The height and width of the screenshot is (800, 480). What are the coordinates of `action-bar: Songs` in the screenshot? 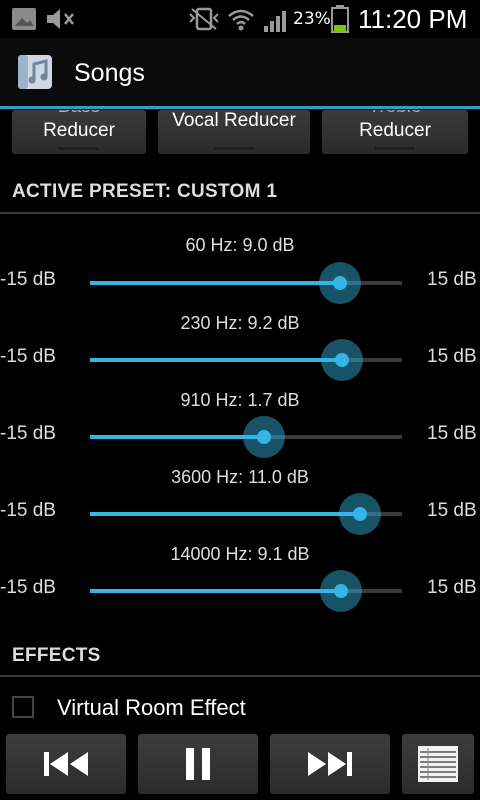 It's located at (240, 72).